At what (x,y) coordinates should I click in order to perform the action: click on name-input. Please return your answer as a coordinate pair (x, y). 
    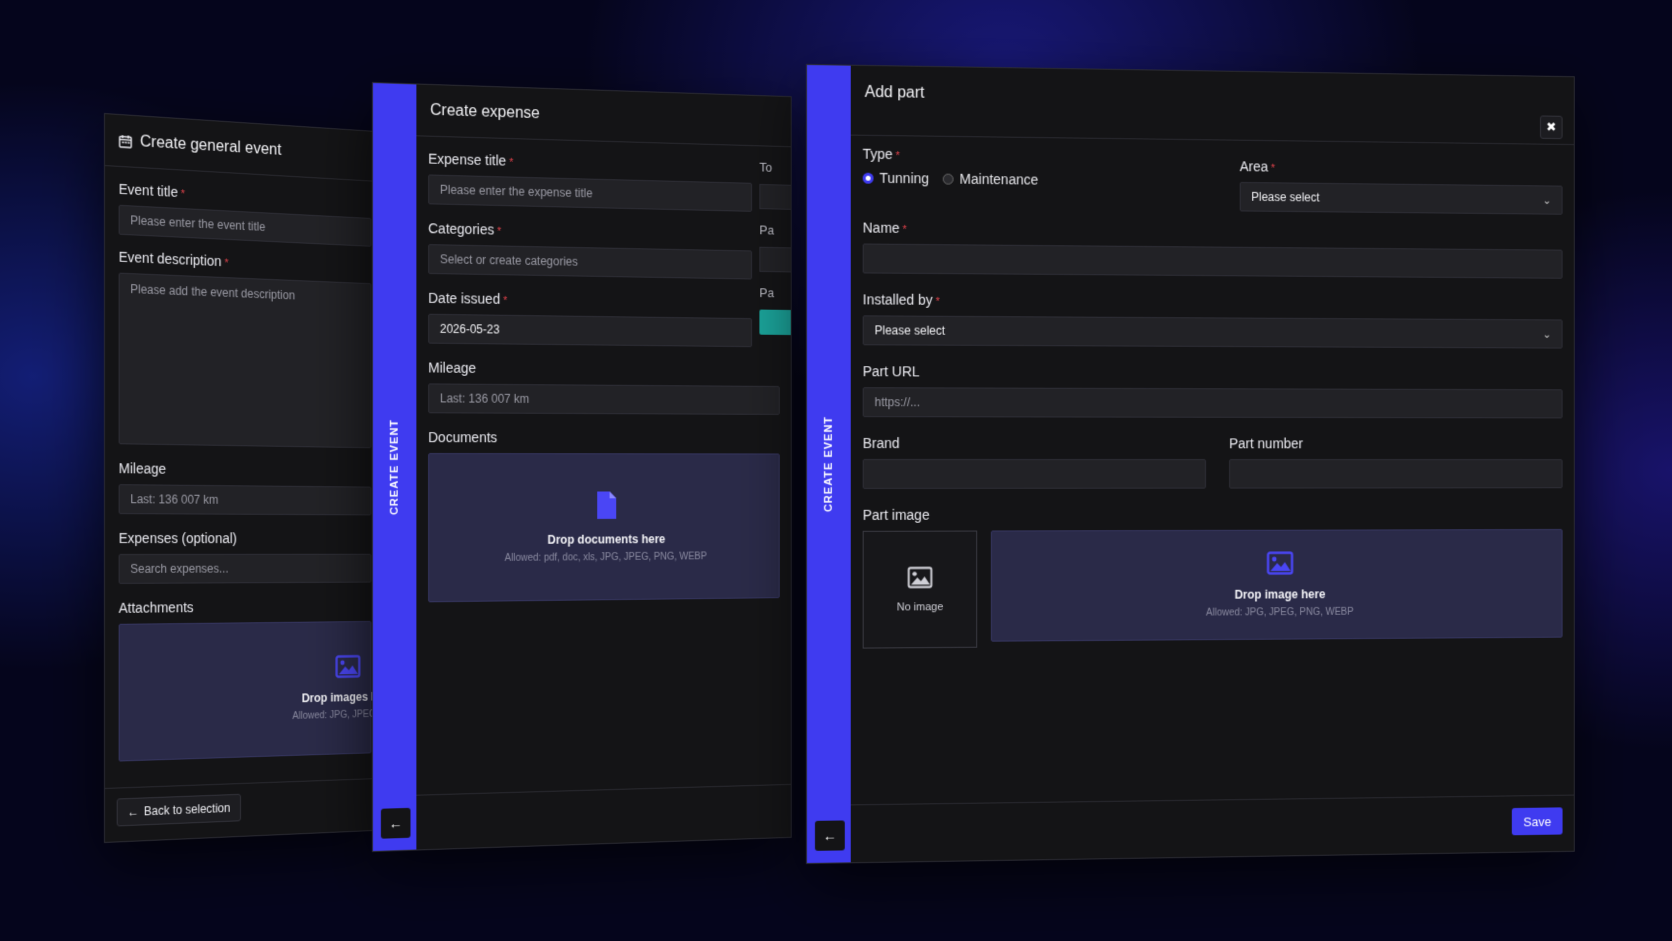
    Looking at the image, I should click on (1212, 261).